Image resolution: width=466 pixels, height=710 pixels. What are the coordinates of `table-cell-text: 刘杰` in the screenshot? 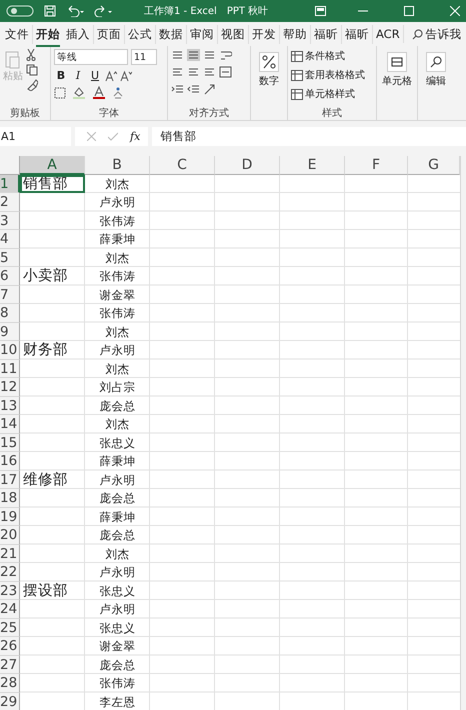 It's located at (117, 184).